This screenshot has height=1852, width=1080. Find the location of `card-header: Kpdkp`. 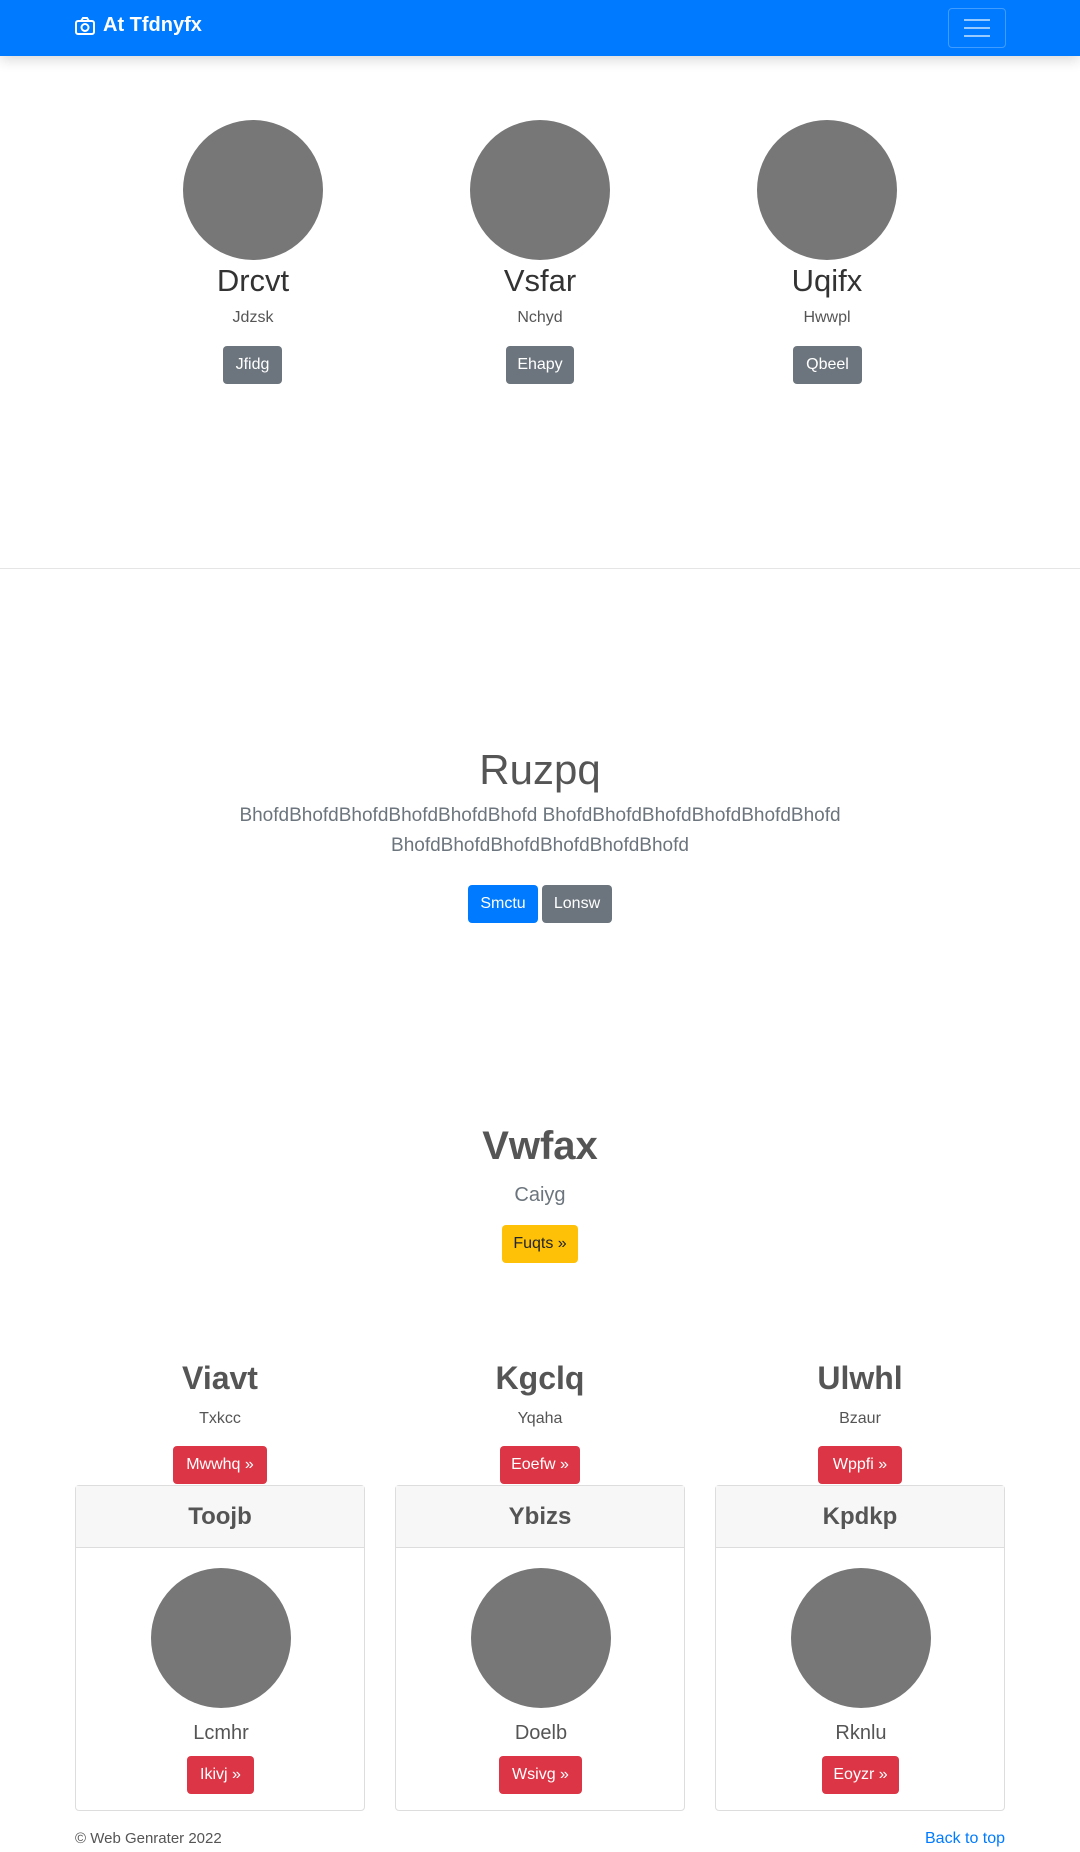

card-header: Kpdkp is located at coordinates (860, 1517).